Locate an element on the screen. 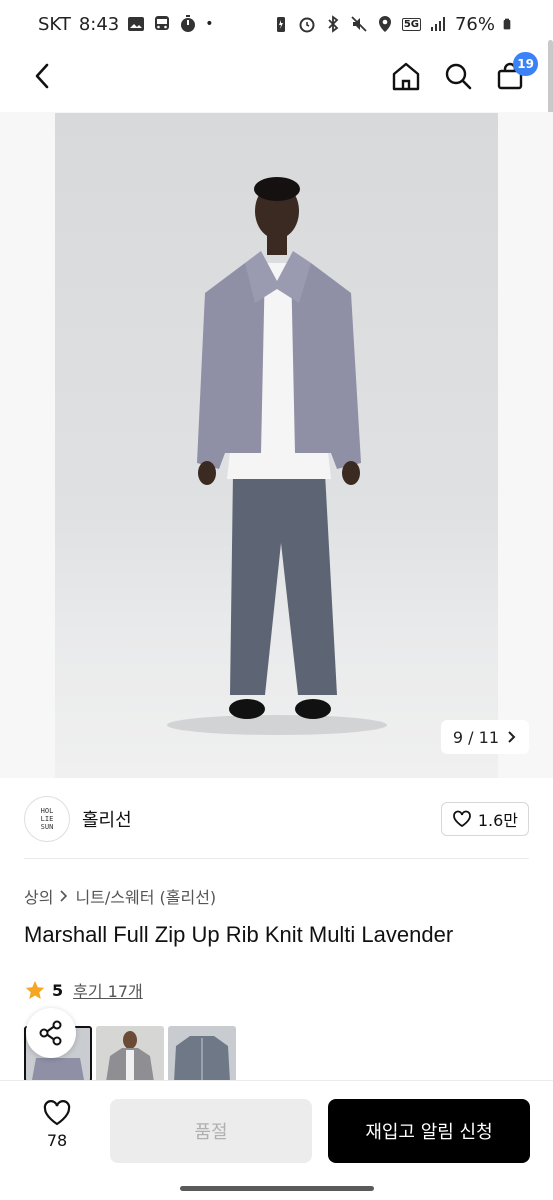  breadcrumb: 상의 니트/스웨터 (홀리선) is located at coordinates (120, 896).